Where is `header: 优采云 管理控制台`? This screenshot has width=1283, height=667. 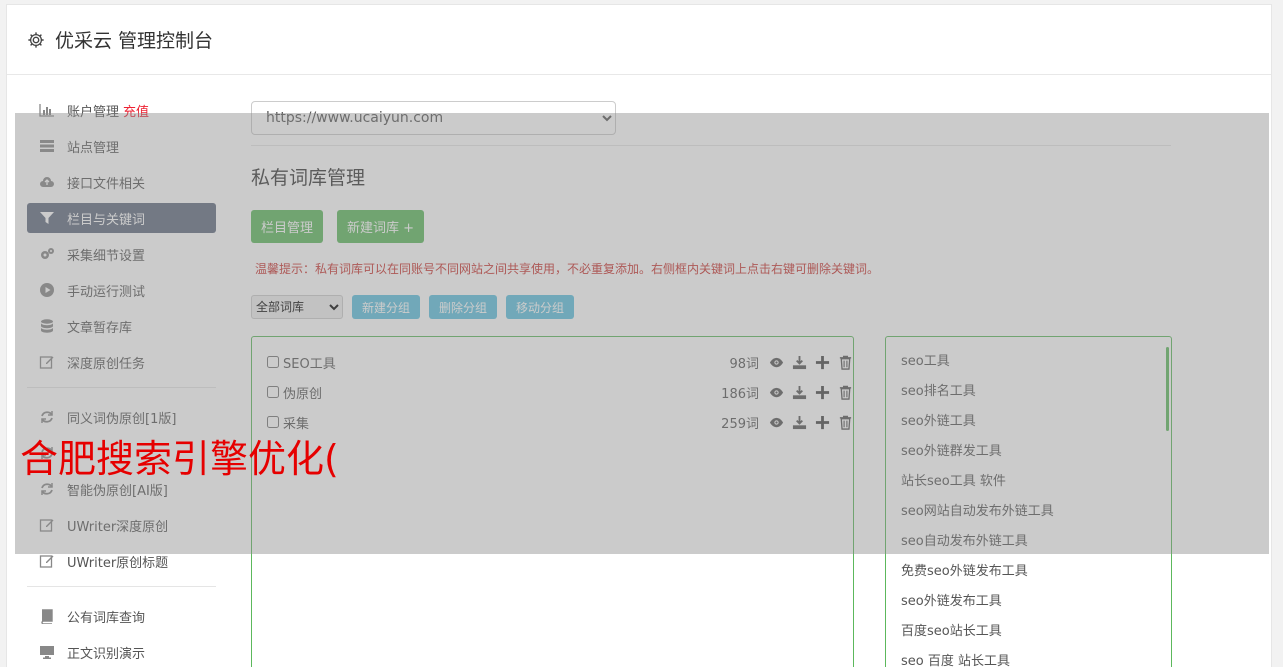 header: 优采云 管理控制台 is located at coordinates (639, 40).